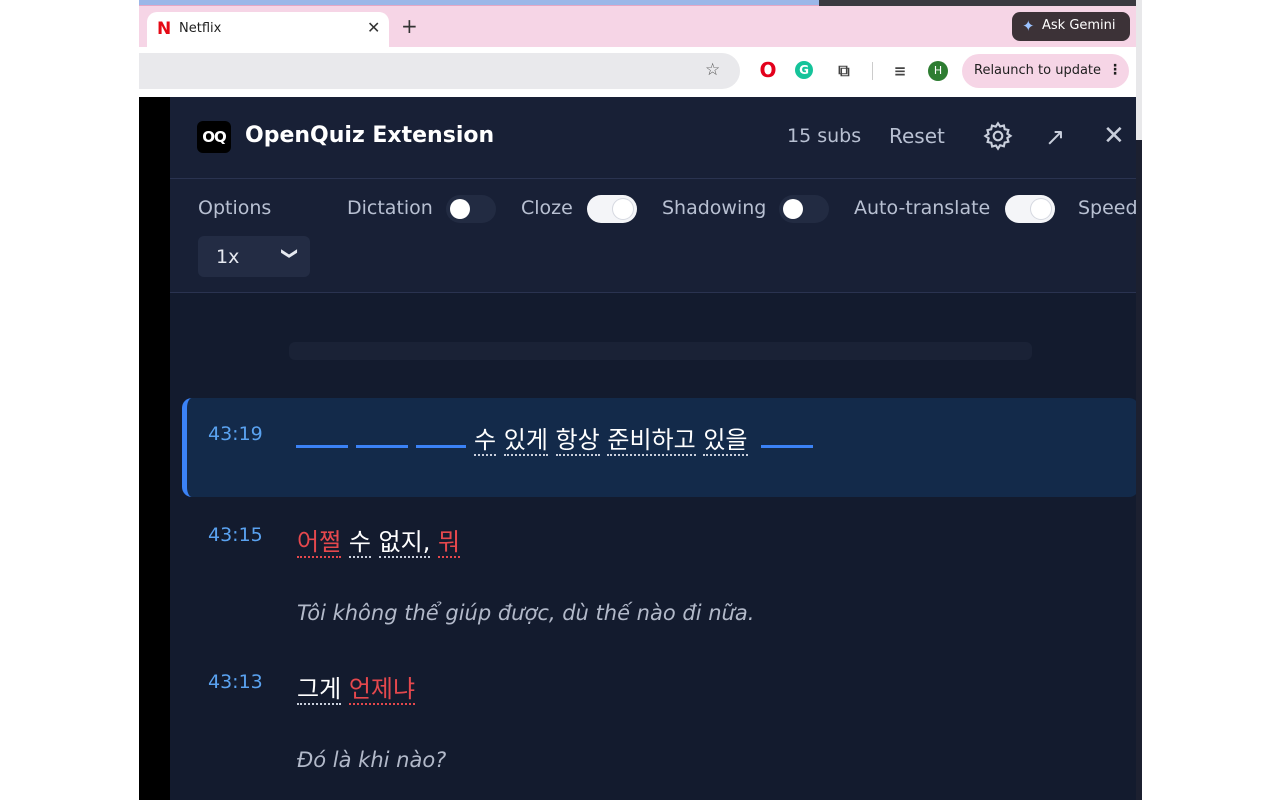  I want to click on extensions-puzzle-icon: ⧉, so click(844, 71).